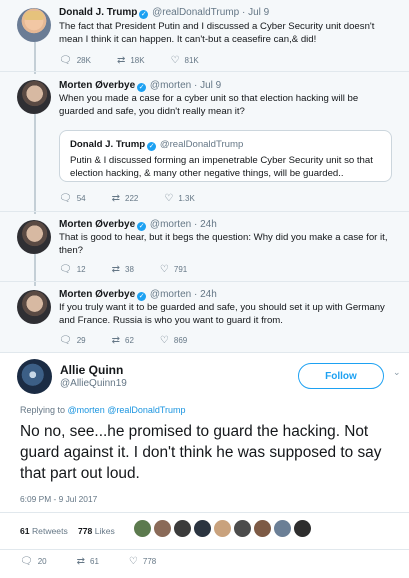 The height and width of the screenshot is (578, 409). What do you see at coordinates (96, 531) in the screenshot?
I see `likes-stat: 778 Likes` at bounding box center [96, 531].